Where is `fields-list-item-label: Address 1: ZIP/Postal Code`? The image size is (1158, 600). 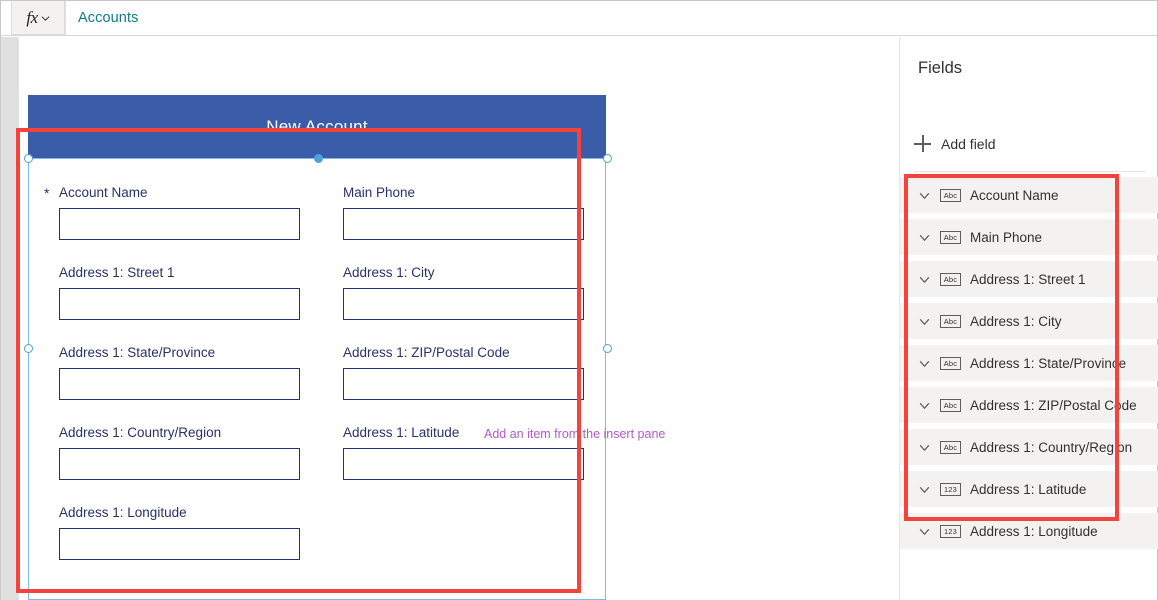
fields-list-item-label: Address 1: ZIP/Postal Code is located at coordinates (1053, 405).